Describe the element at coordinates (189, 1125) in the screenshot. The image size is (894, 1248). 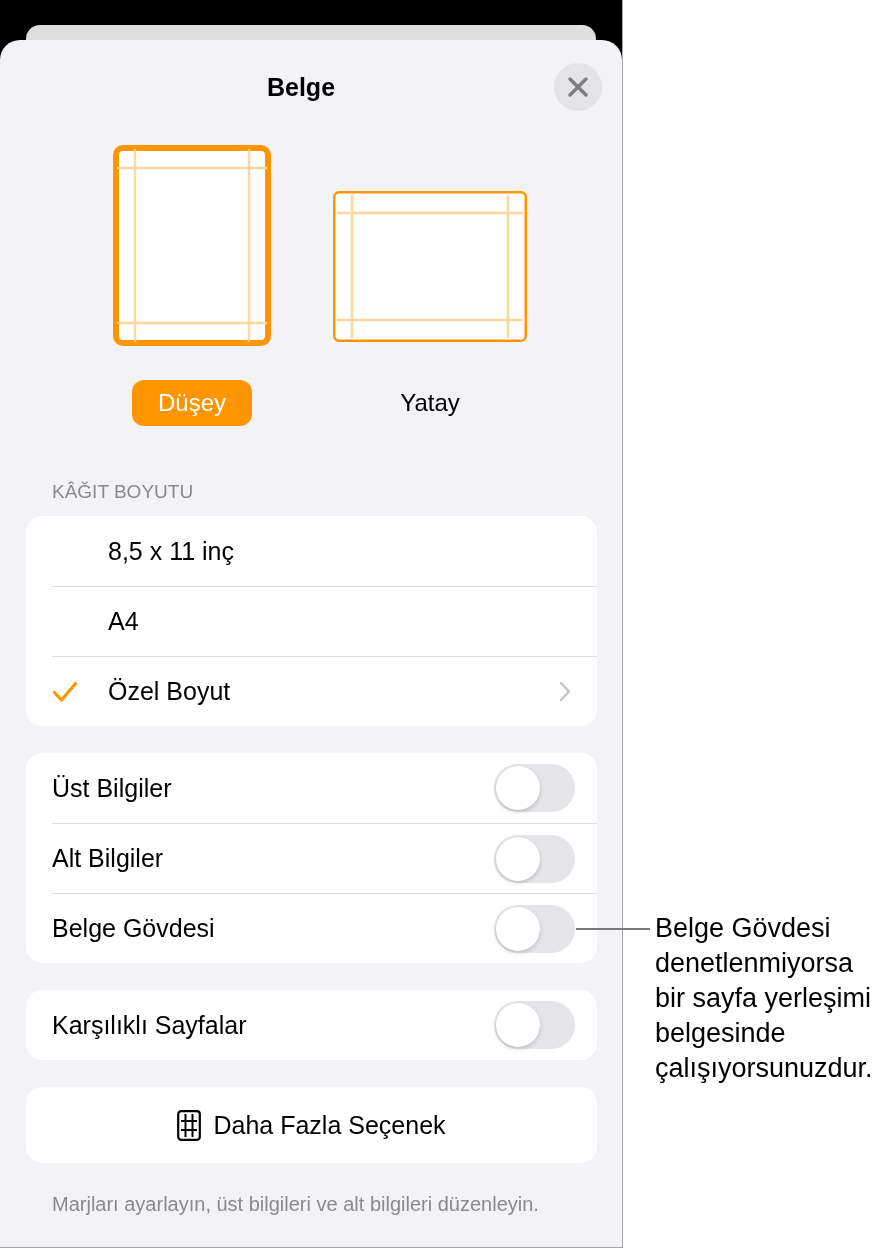
I see `grid-page-icon` at that location.